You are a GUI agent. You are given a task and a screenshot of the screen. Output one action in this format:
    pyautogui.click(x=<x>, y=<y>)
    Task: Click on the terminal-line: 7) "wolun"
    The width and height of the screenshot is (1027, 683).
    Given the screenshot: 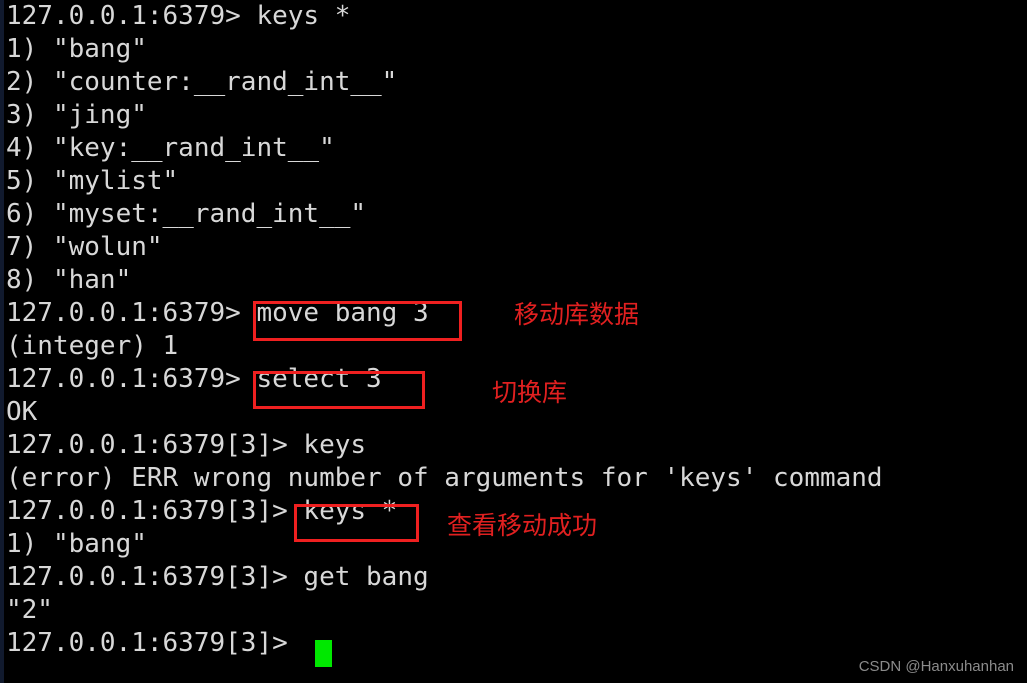 What is the action you would take?
    pyautogui.click(x=84, y=247)
    